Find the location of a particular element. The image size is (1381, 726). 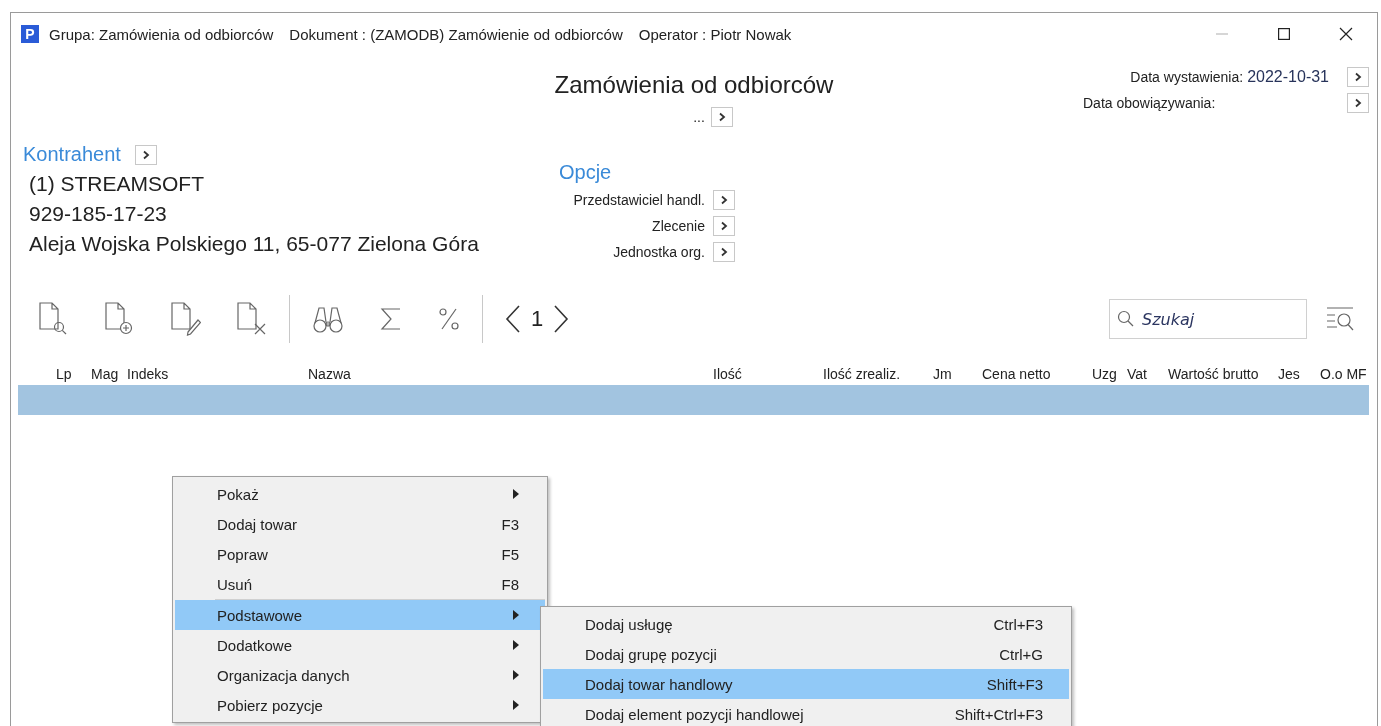

document-search-icon is located at coordinates (54, 319).